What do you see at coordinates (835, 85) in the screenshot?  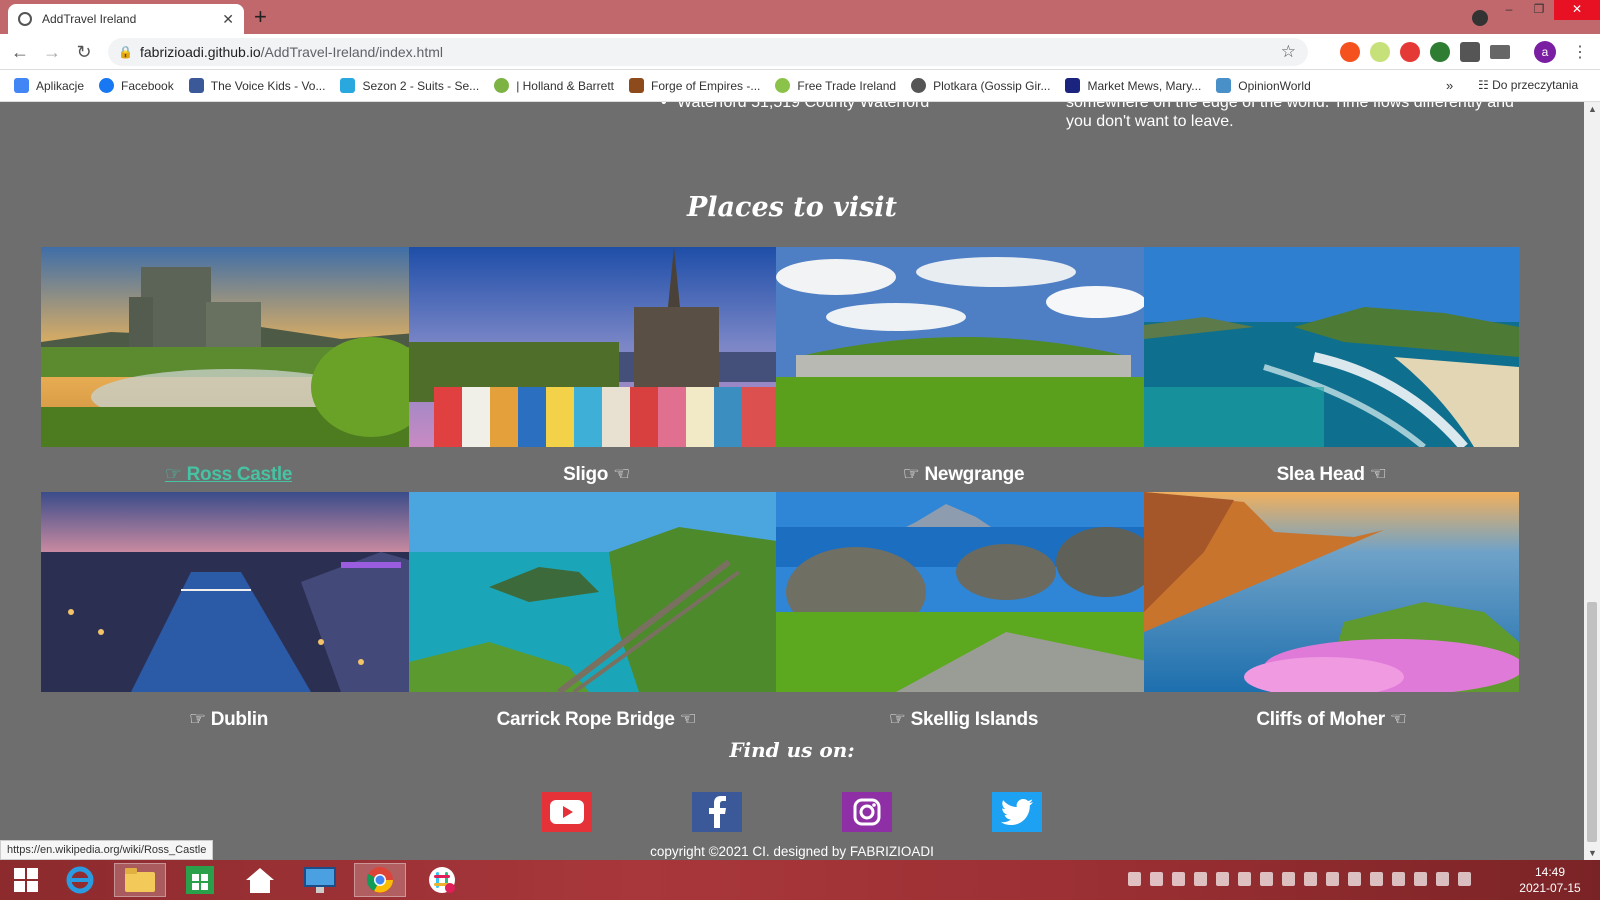 I see `bookmark-item: Free Trade Ireland` at bounding box center [835, 85].